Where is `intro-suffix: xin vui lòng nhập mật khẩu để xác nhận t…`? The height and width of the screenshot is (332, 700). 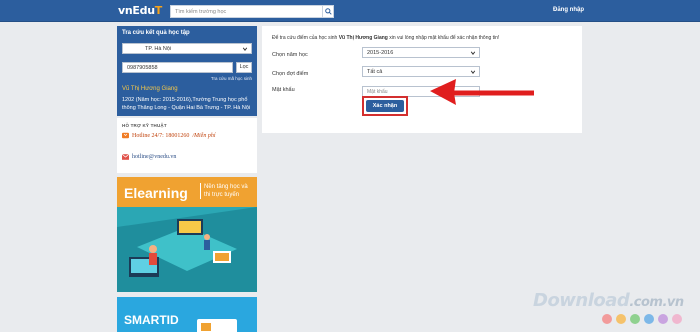 intro-suffix: xin vui lòng nhập mật khẩu để xác nhận t… is located at coordinates (444, 38).